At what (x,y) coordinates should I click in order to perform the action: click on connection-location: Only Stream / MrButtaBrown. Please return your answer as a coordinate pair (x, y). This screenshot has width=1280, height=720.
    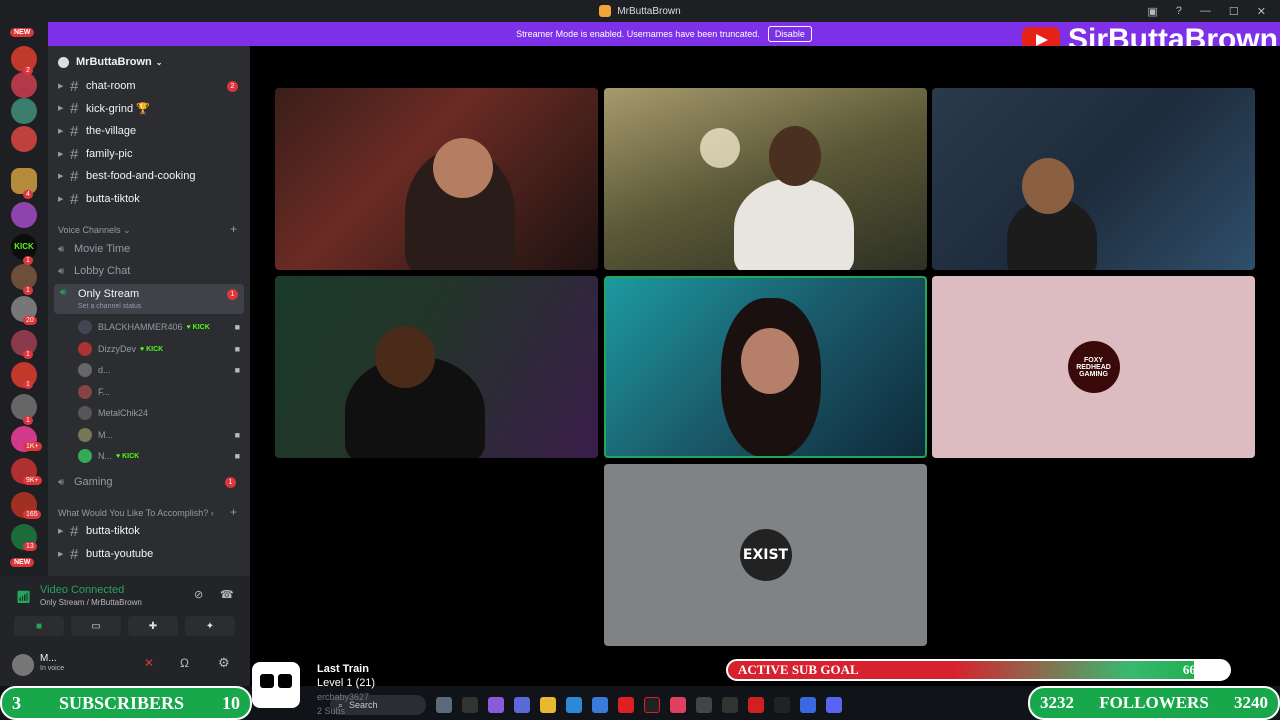
    Looking at the image, I should click on (91, 602).